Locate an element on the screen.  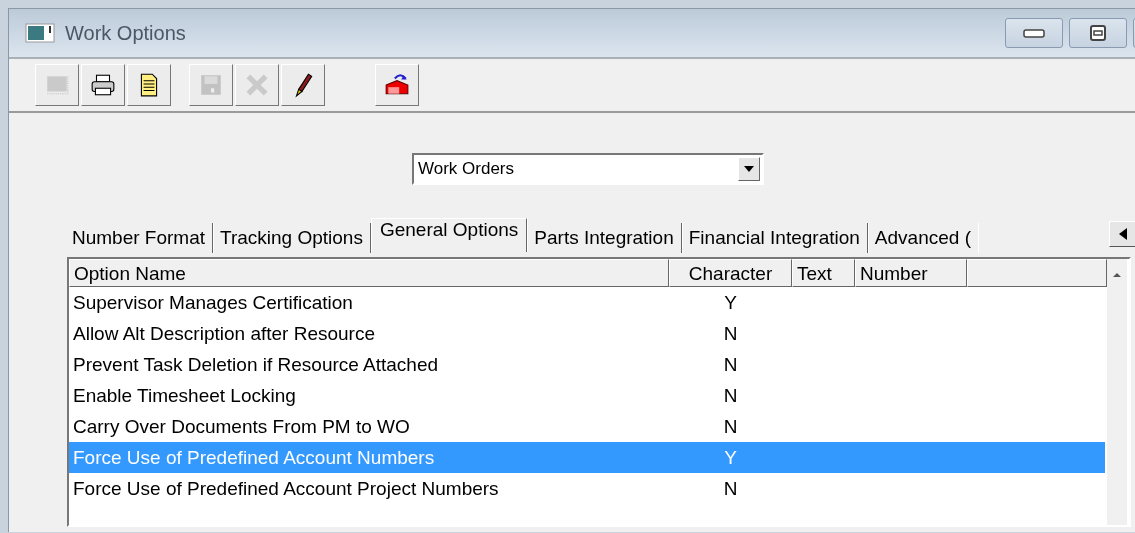
maximize-icon is located at coordinates (1098, 33).